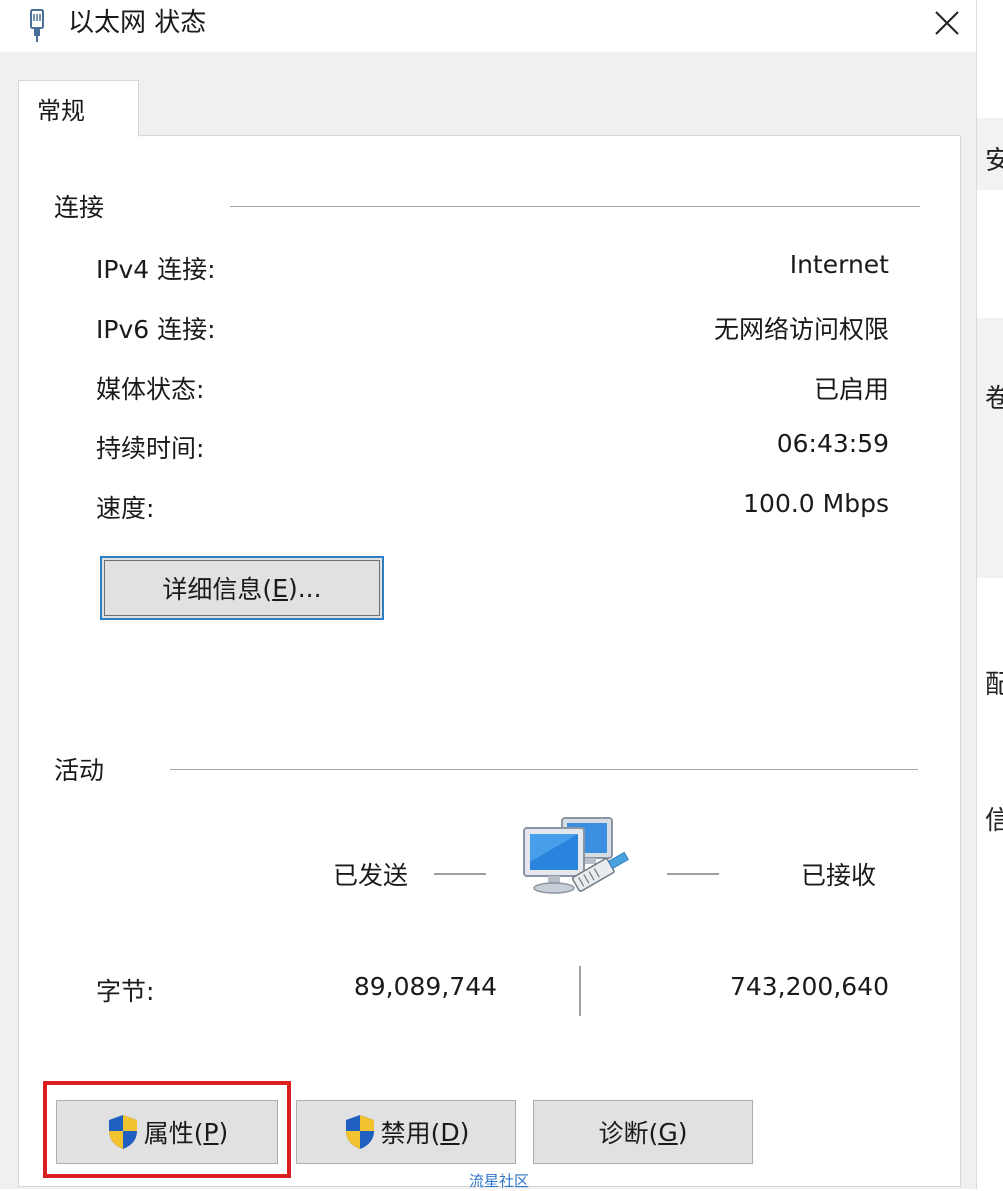 This screenshot has width=1003, height=1191. I want to click on background-window-strip: 安 卷 配 信, so click(989, 594).